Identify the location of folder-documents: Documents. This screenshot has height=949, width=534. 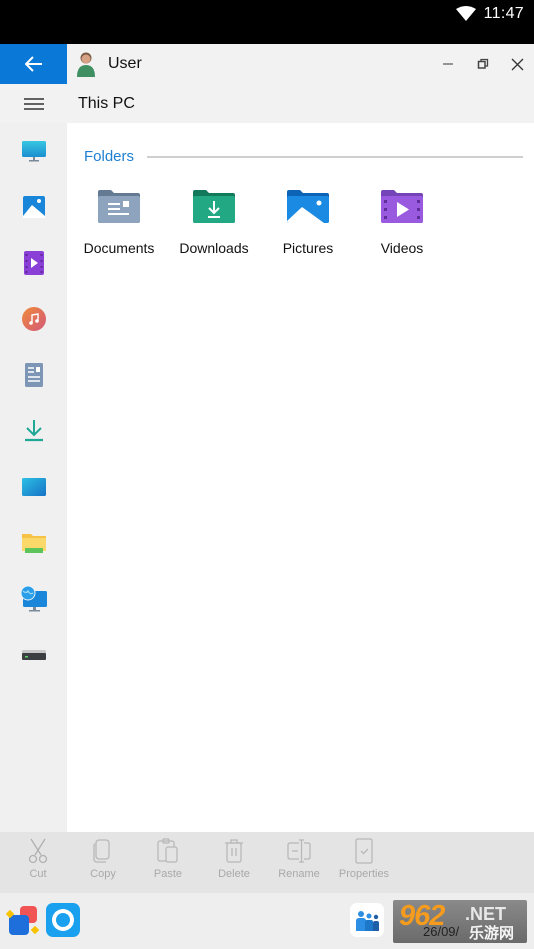
(119, 223).